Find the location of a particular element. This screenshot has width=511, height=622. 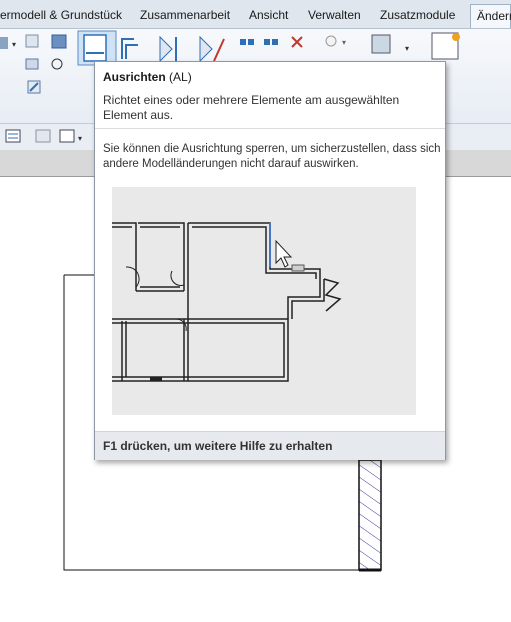

paste-icon: ▾ is located at coordinates (8, 43).